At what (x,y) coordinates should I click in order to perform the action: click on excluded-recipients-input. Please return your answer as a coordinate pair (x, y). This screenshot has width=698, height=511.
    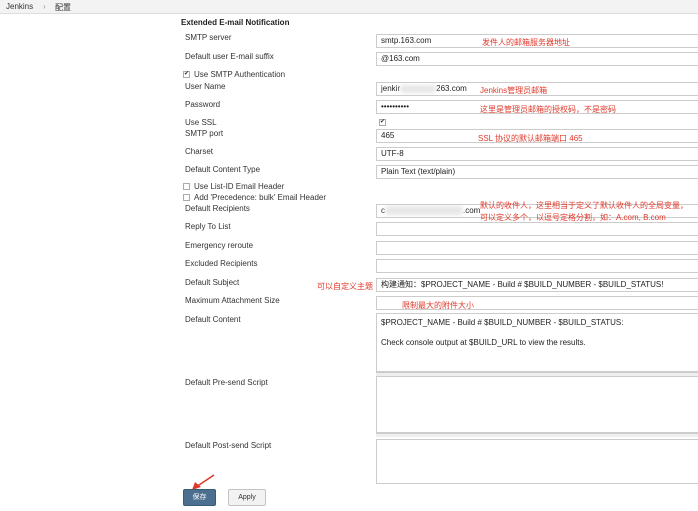
    Looking at the image, I should click on (537, 266).